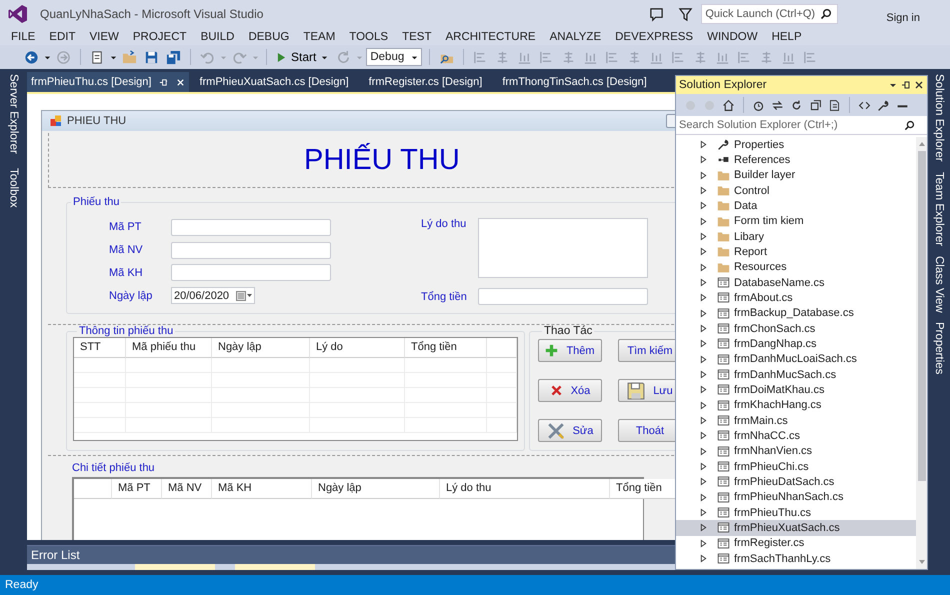  Describe the element at coordinates (796, 313) in the screenshot. I see `tree-item: frmBackup_Database.cs` at that location.